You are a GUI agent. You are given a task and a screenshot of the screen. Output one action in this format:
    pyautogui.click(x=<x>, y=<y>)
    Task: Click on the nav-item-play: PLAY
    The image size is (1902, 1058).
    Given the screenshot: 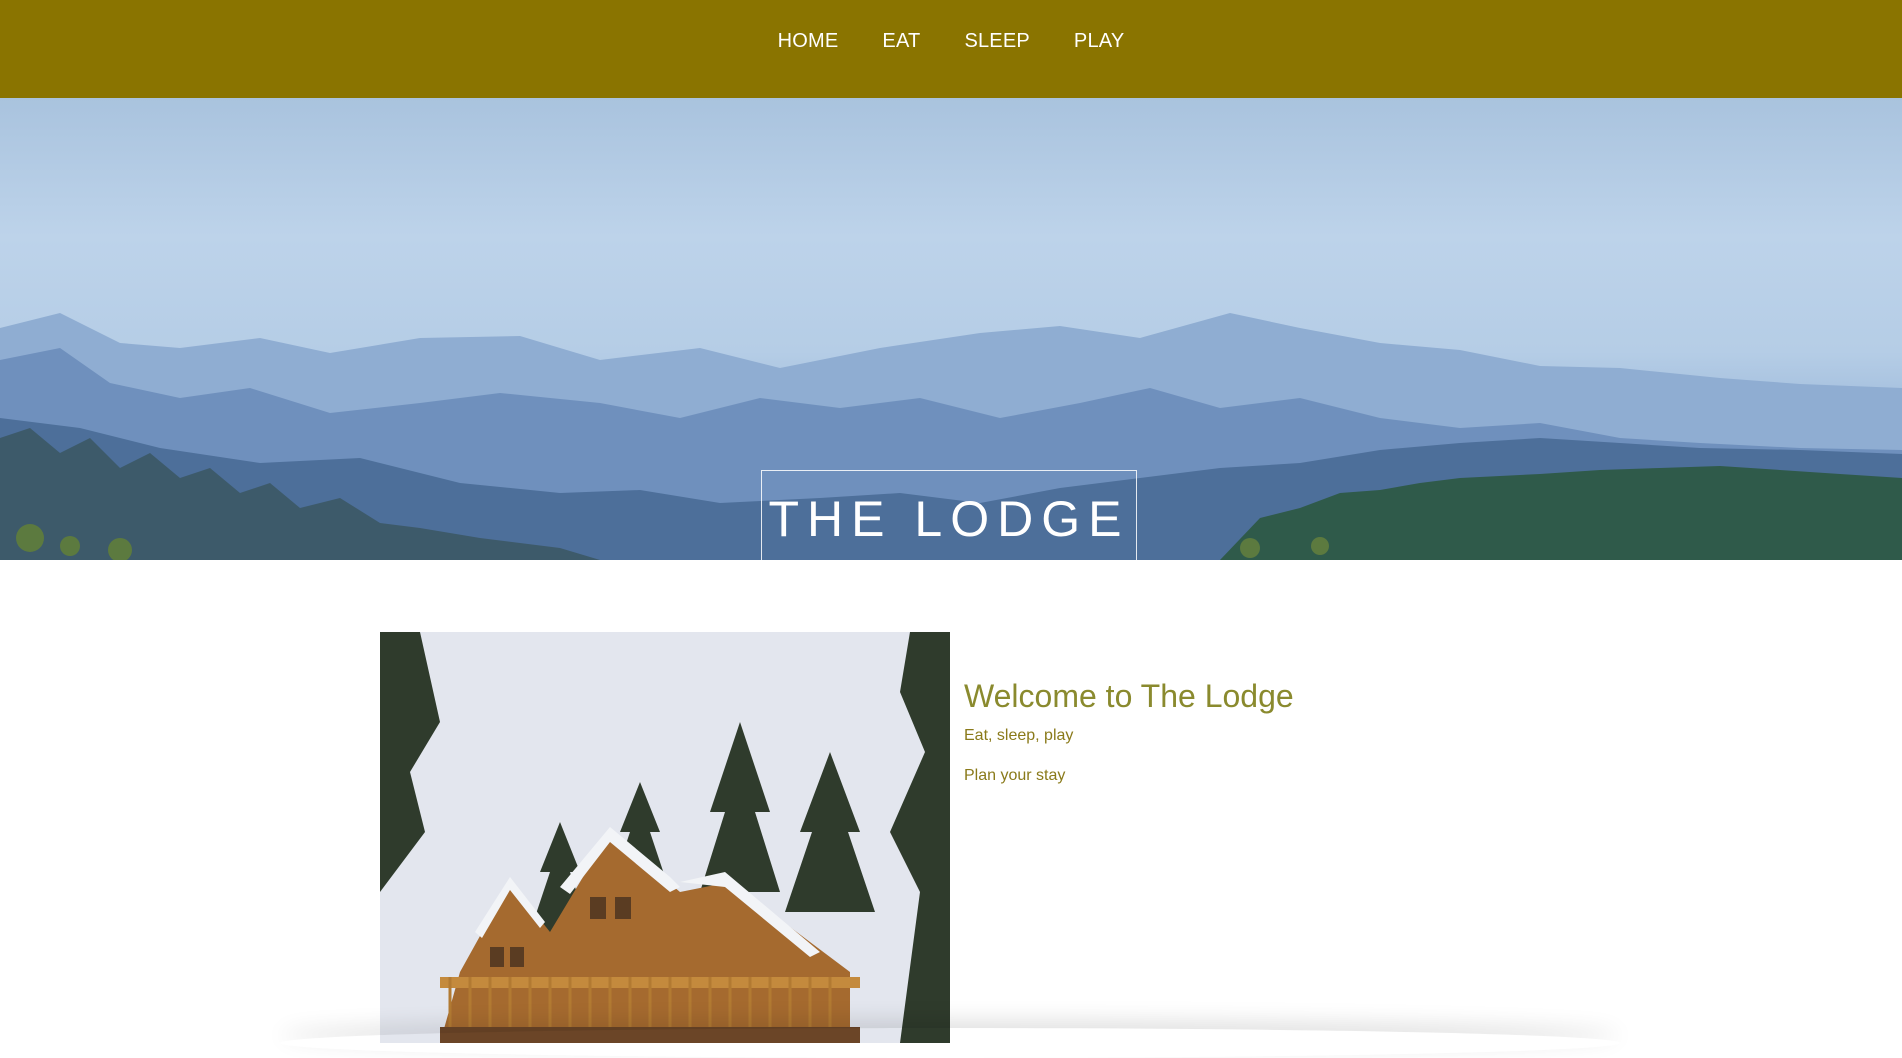 What is the action you would take?
    pyautogui.click(x=1099, y=41)
    